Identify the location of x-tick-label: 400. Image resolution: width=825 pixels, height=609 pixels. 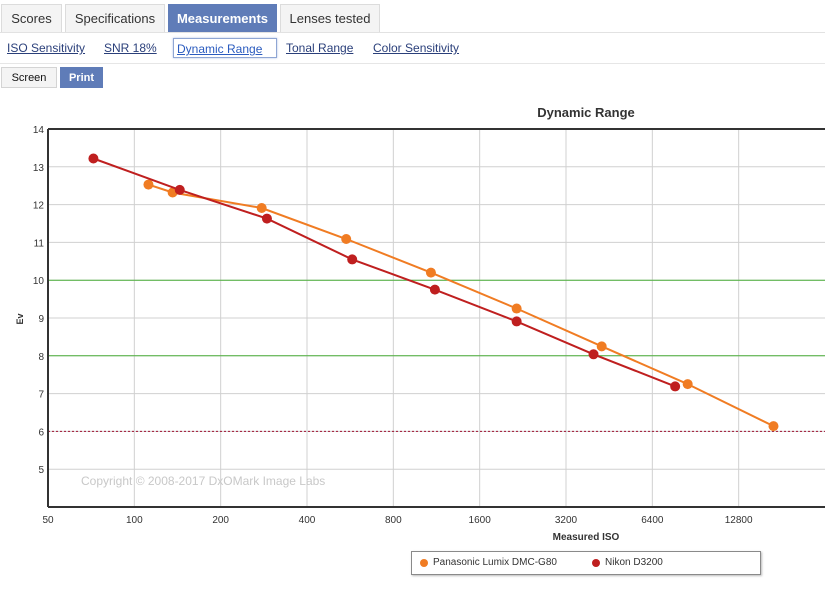
(307, 520).